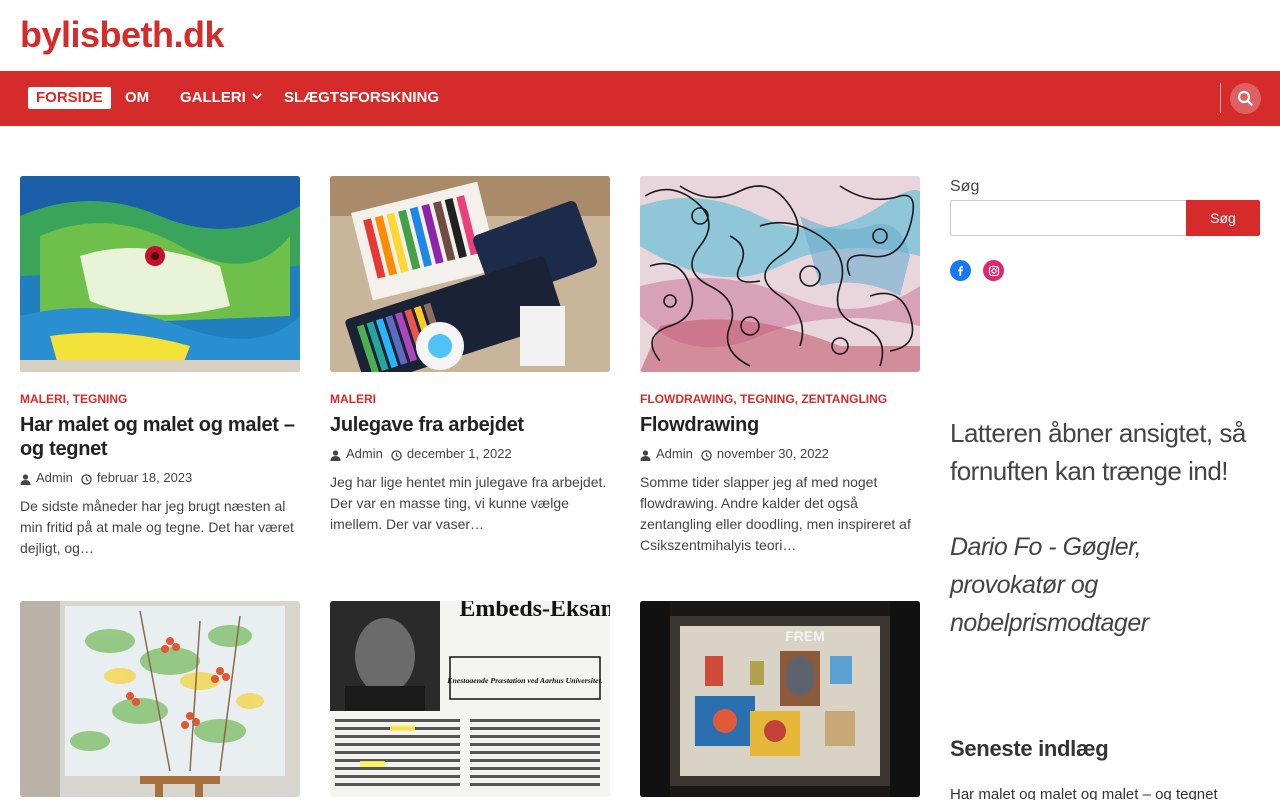 The width and height of the screenshot is (1280, 800). Describe the element at coordinates (213, 97) in the screenshot. I see `nav-item-label: GALLERI` at that location.